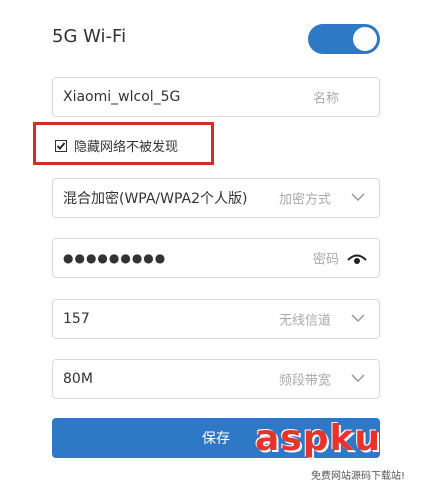  I want to click on encryption-select: 混合加密(WPA/WPA2个人版) 加密方式, so click(216, 198).